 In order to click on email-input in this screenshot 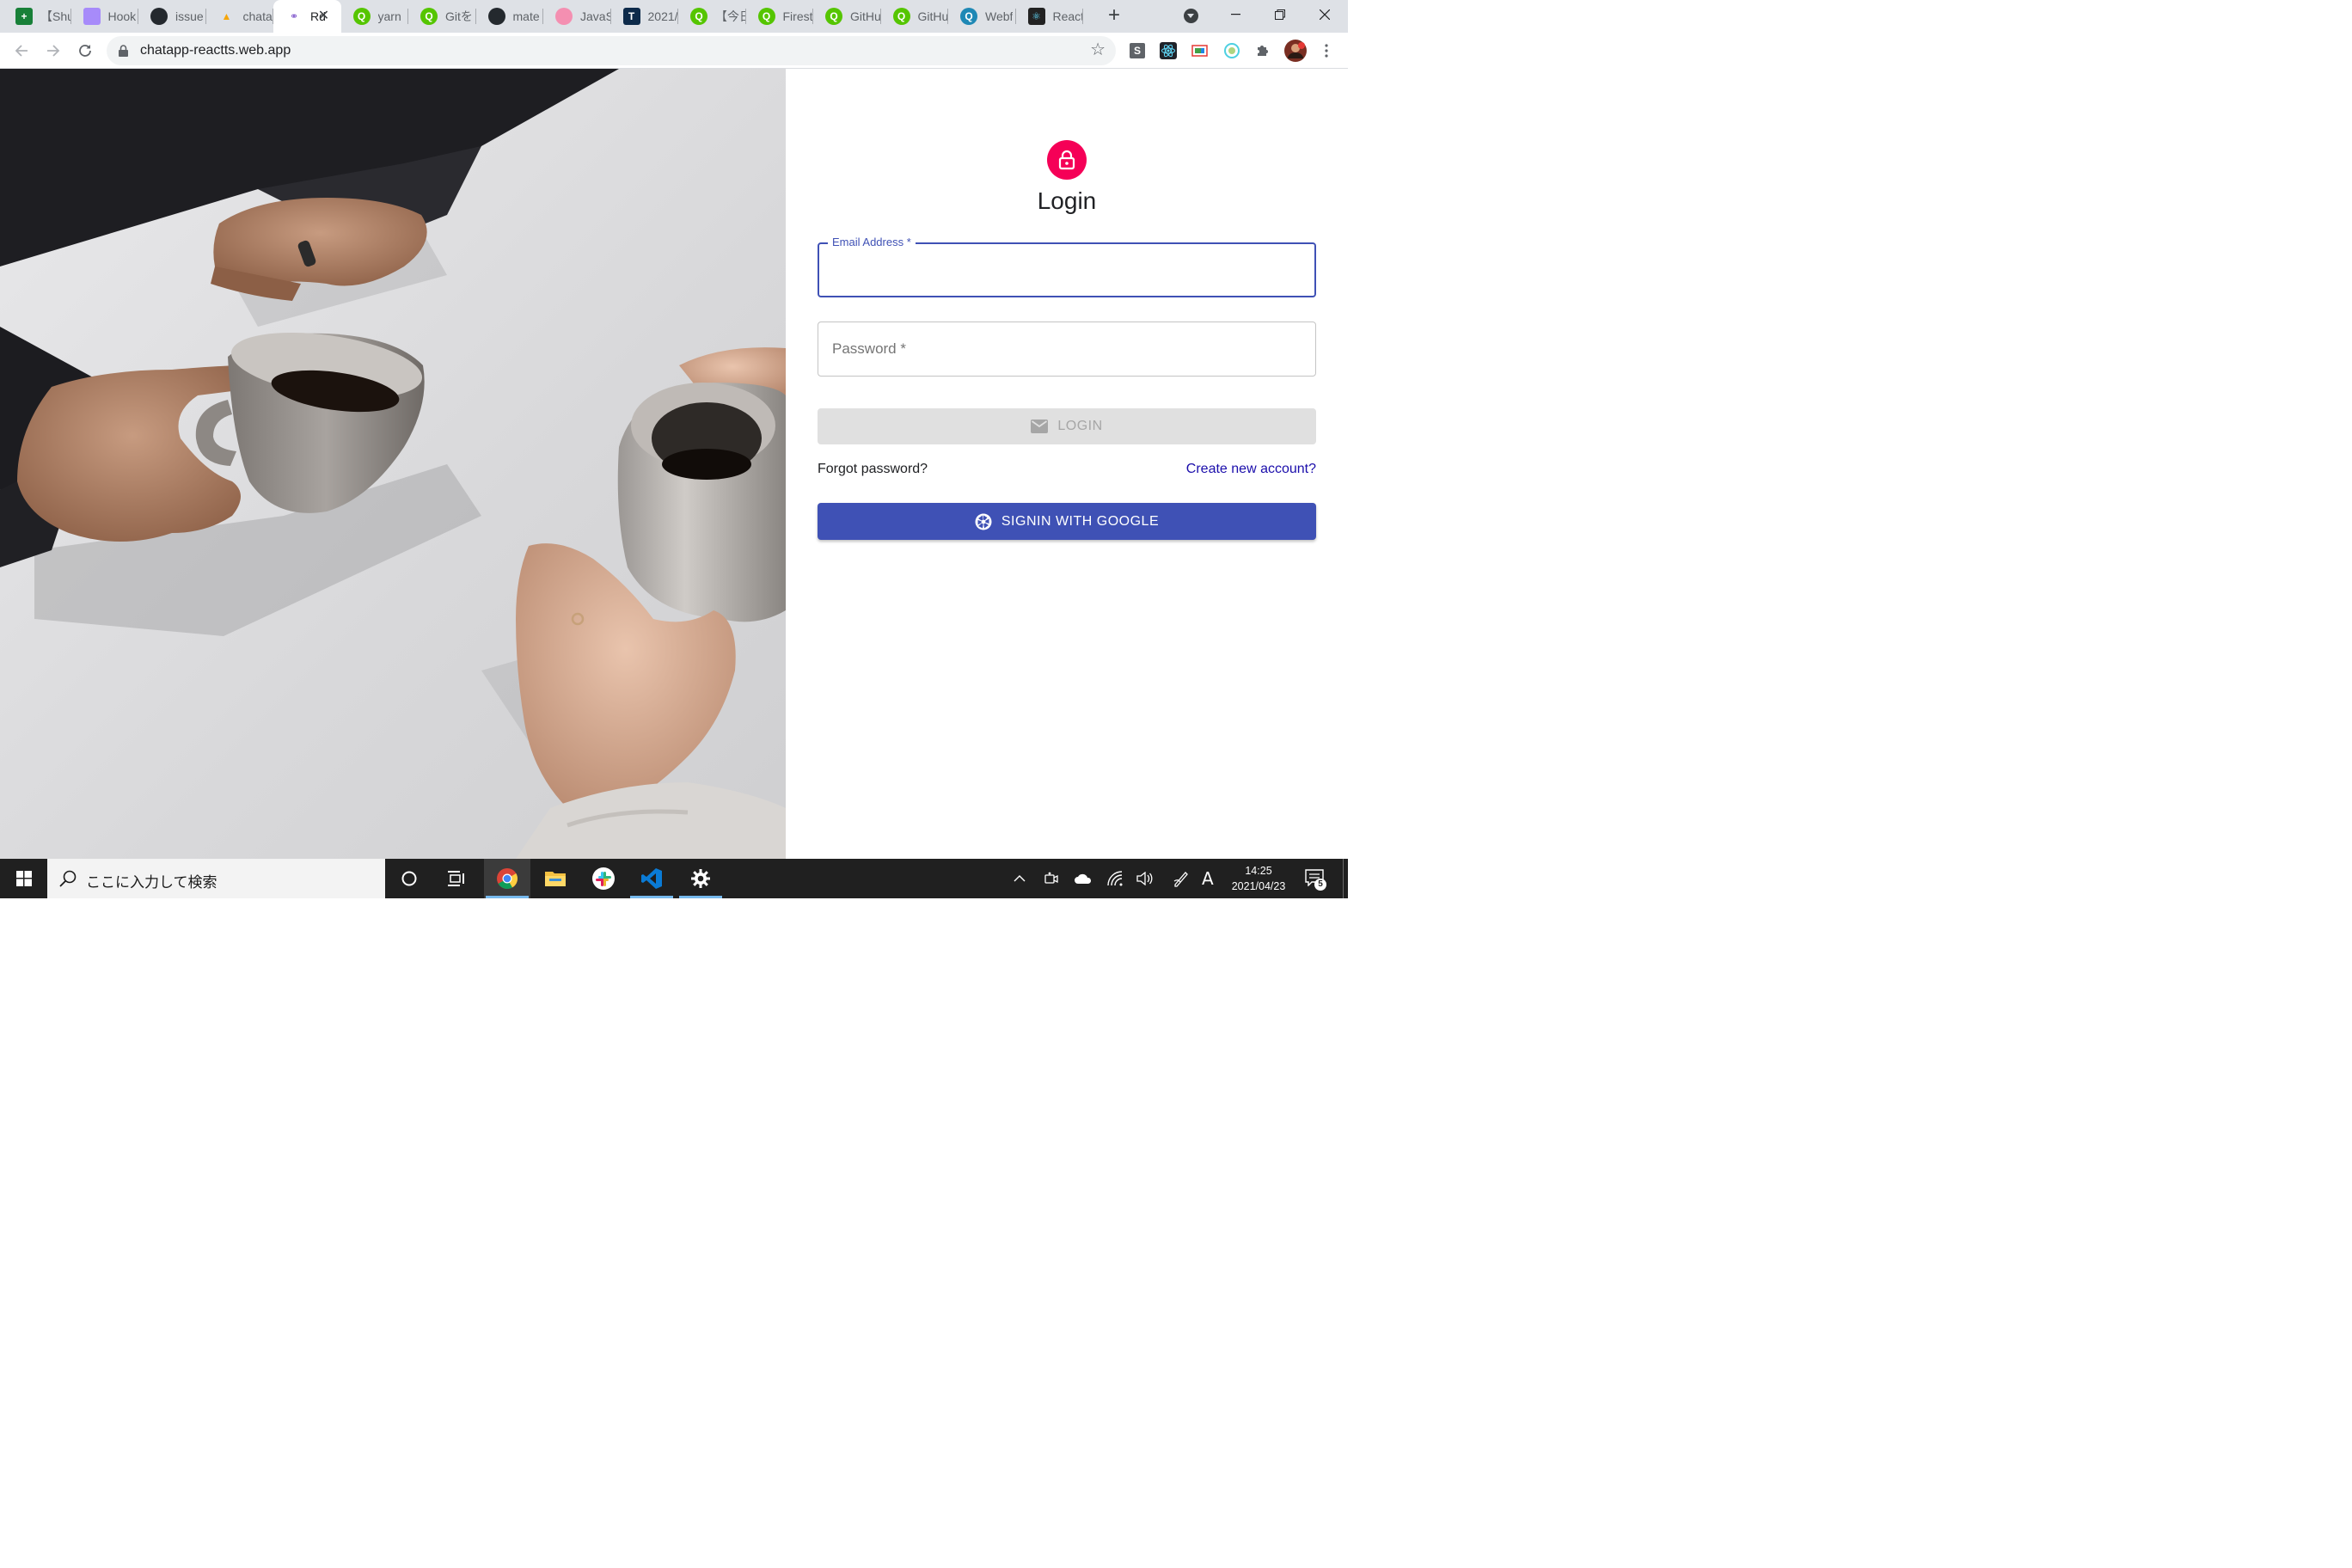, I will do `click(1066, 270)`.